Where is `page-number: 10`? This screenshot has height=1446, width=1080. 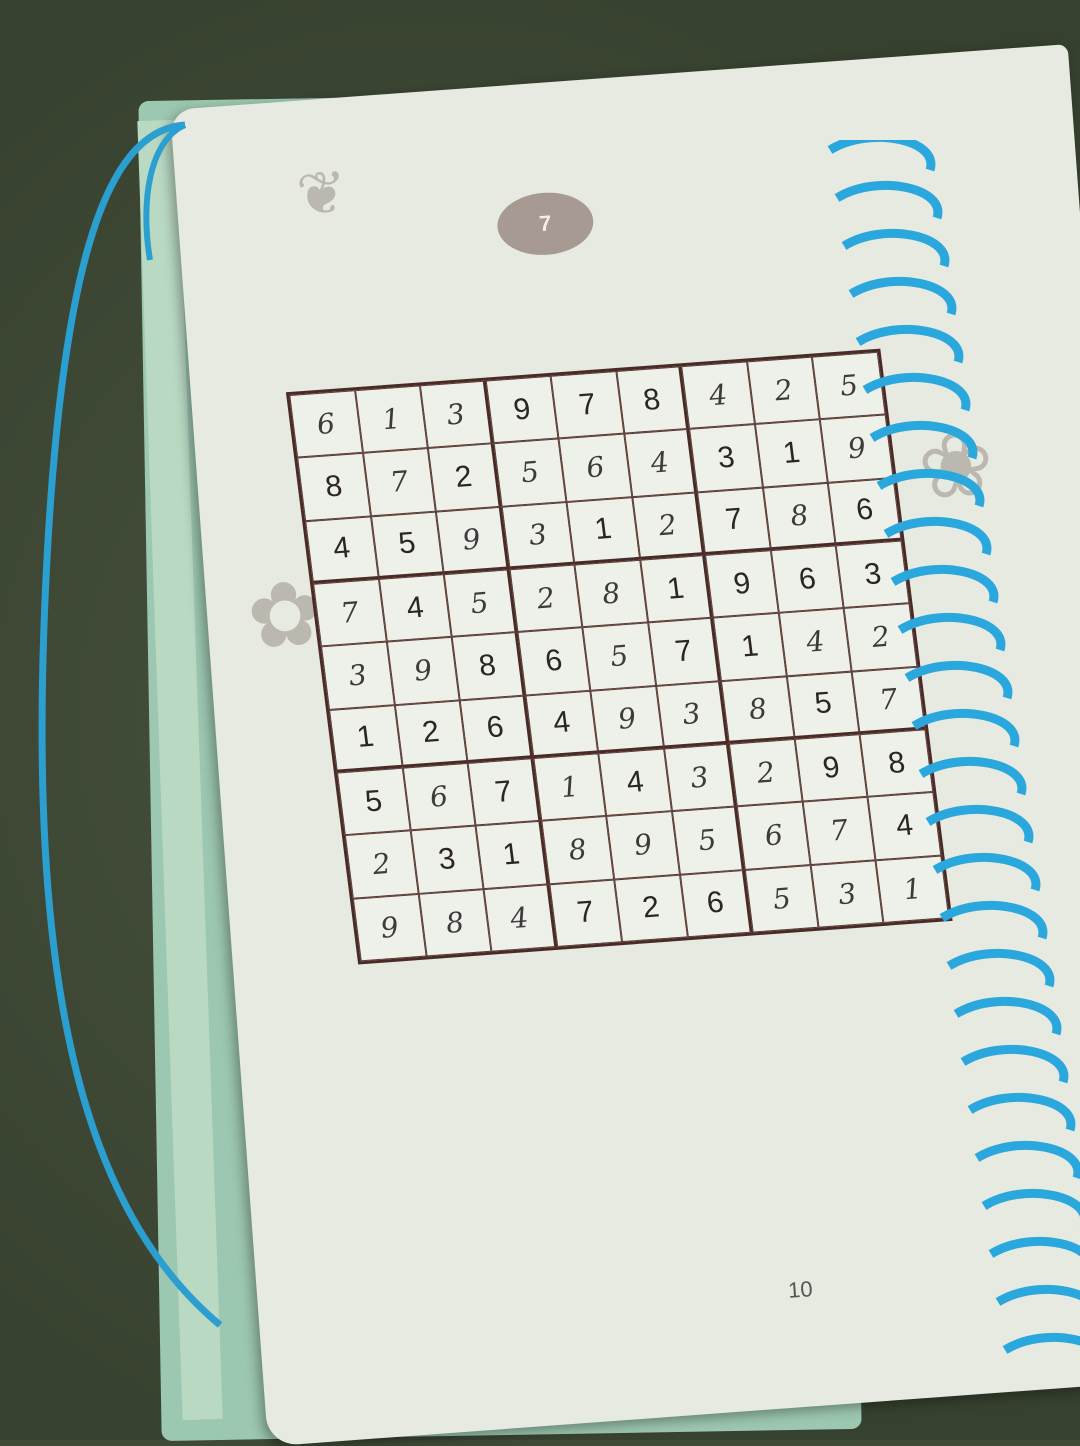
page-number: 10 is located at coordinates (800, 1289).